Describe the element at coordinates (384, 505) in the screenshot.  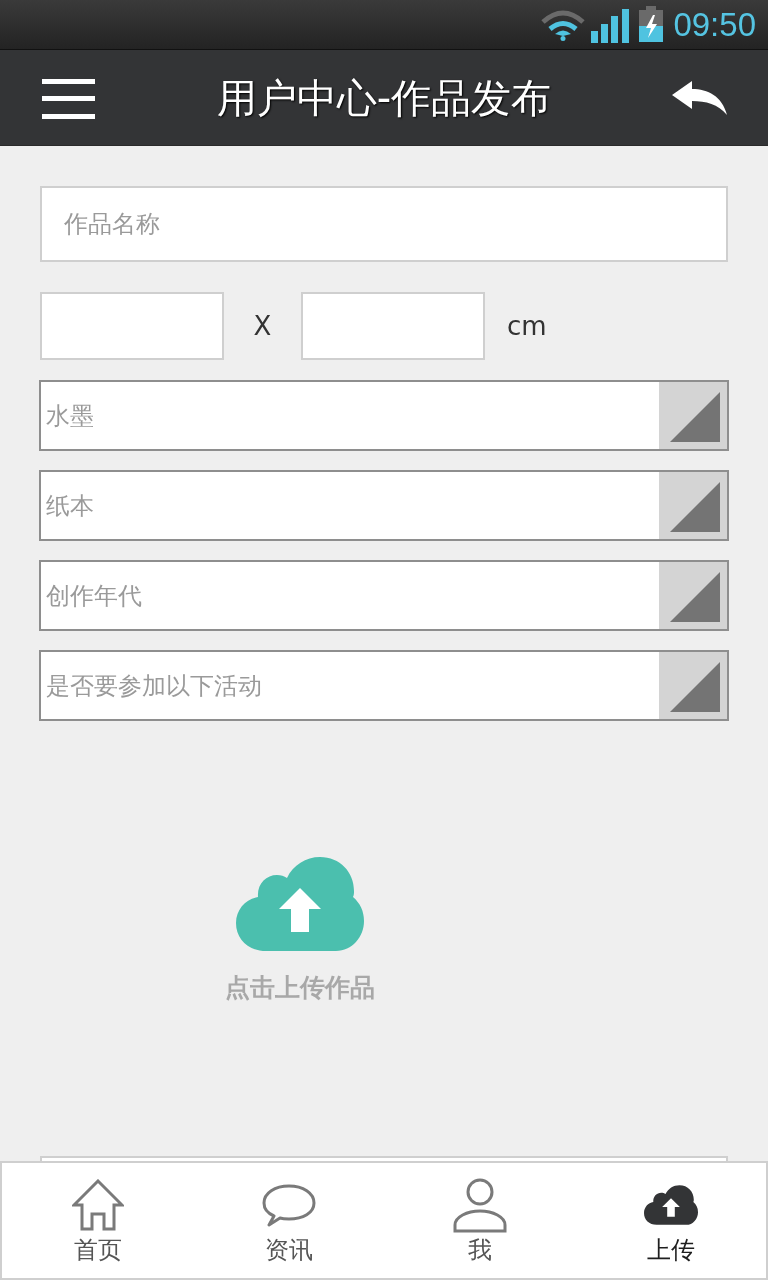
I see `dropdown-select: 纸本` at that location.